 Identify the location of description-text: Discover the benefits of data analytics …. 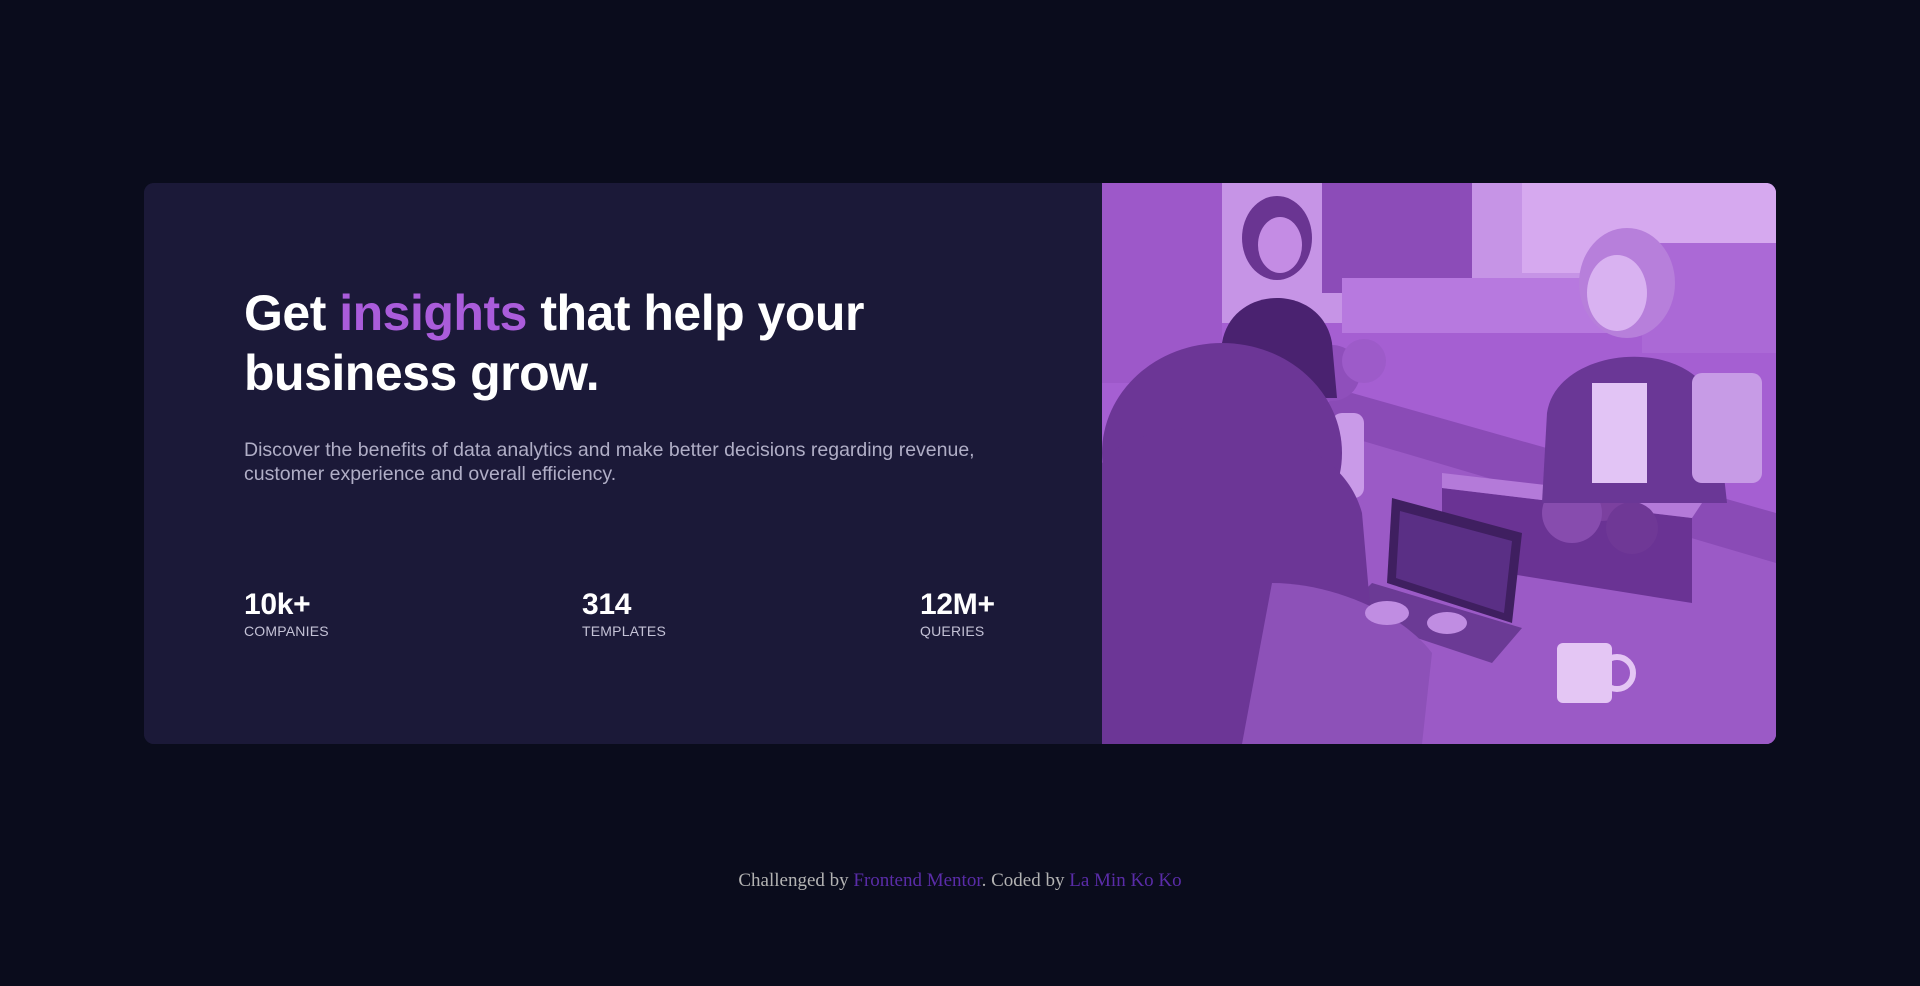
(609, 462).